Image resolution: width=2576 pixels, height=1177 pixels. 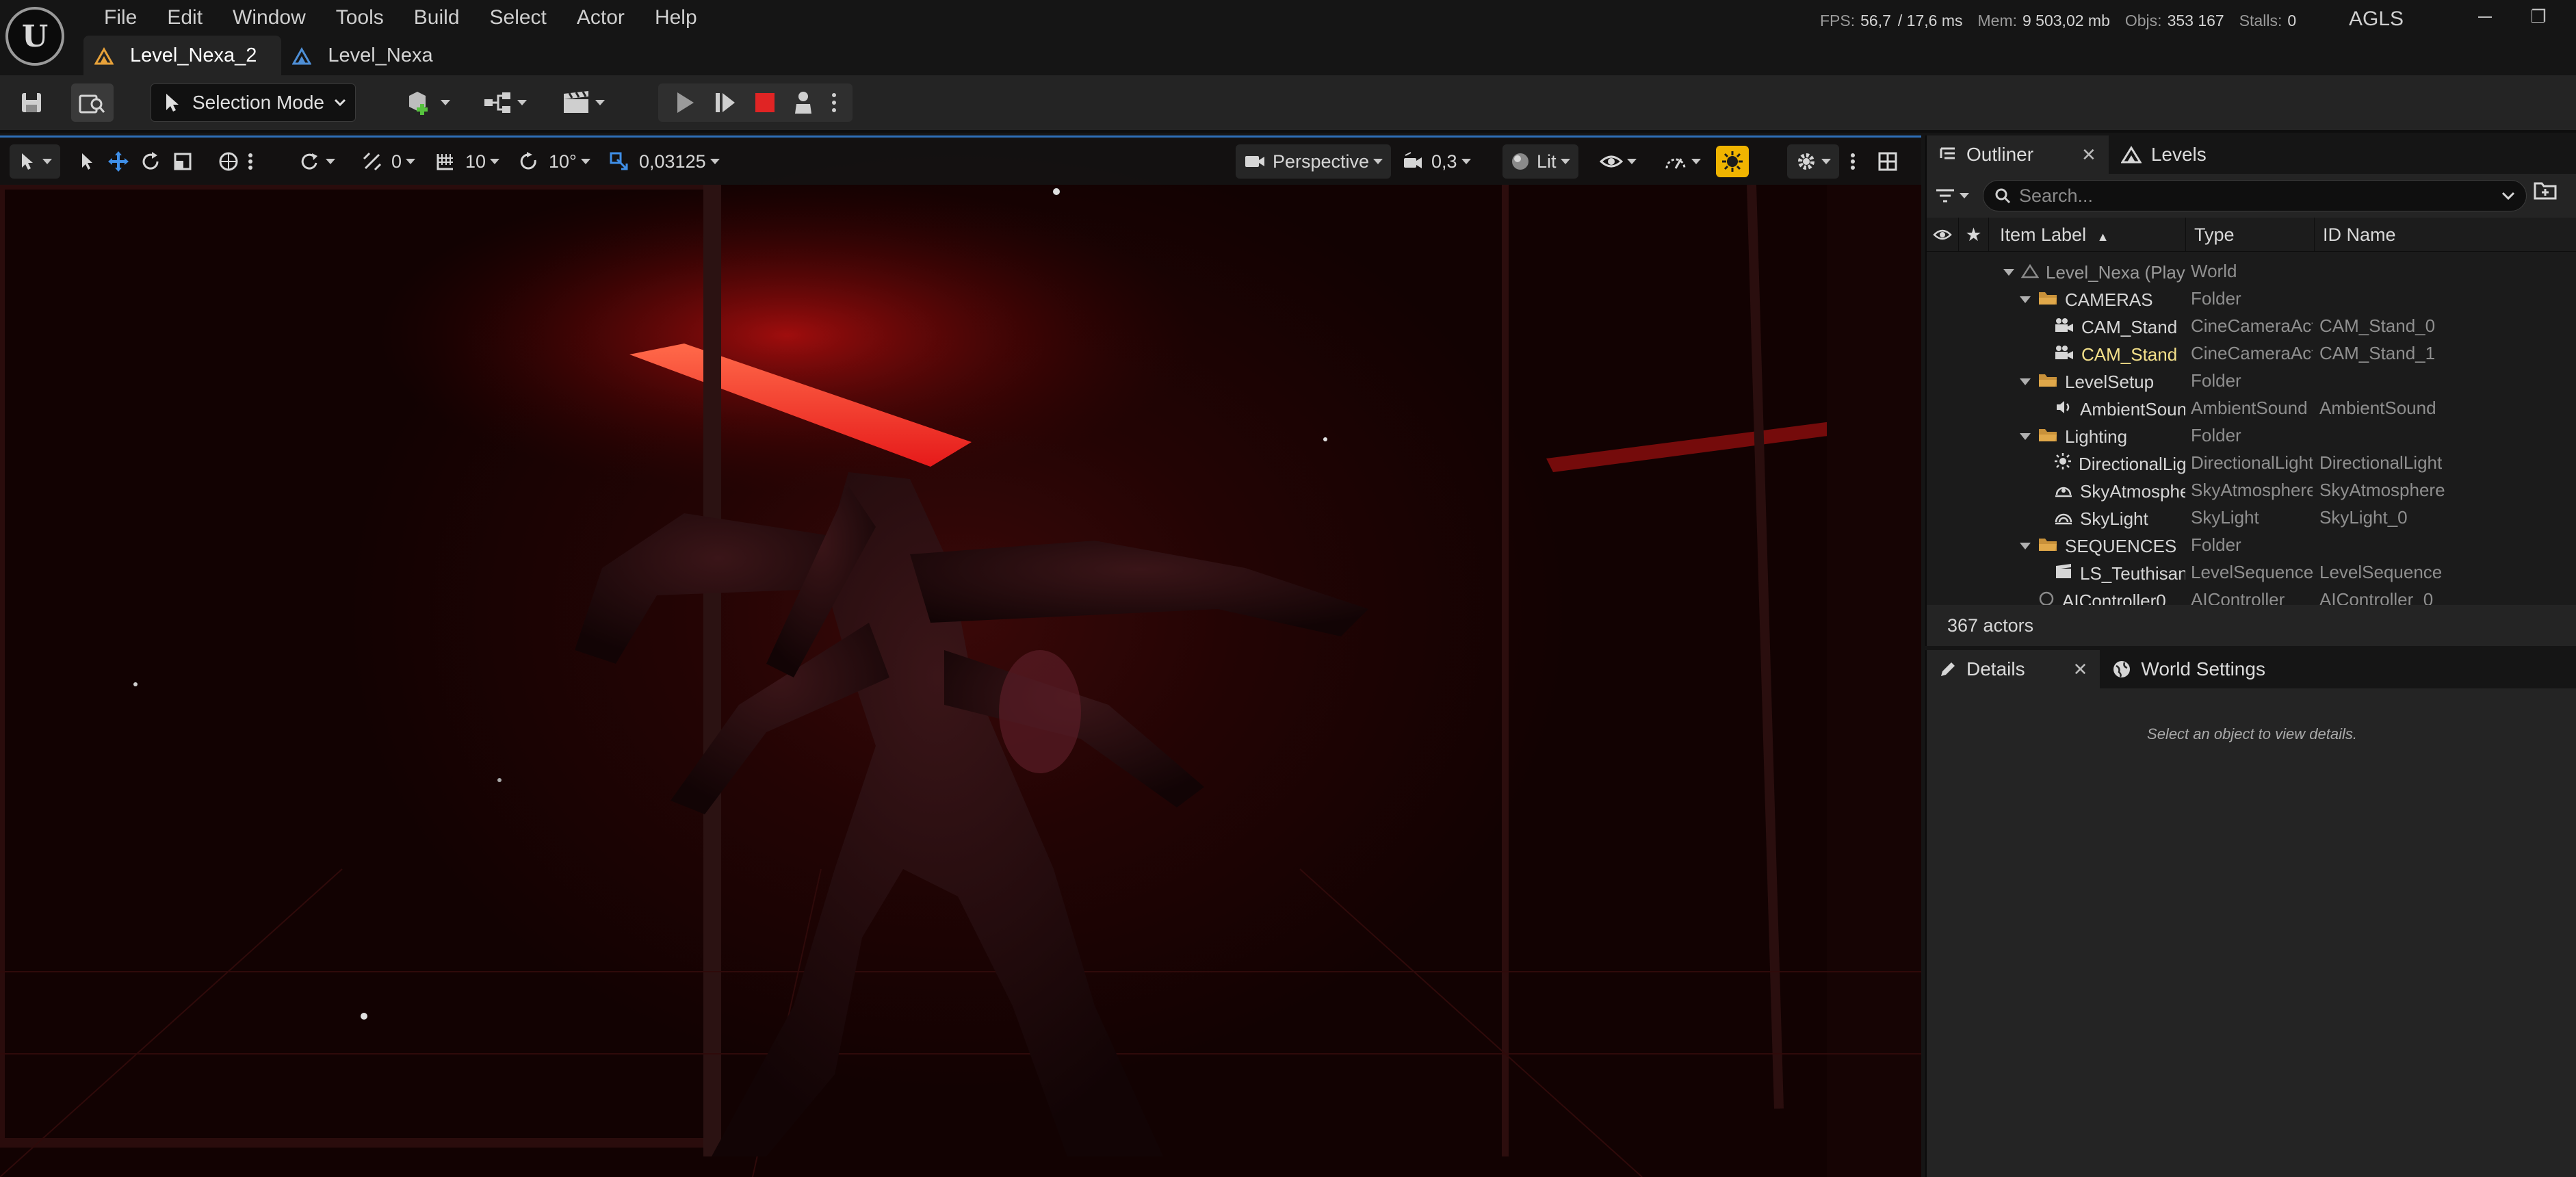 What do you see at coordinates (2143, 20) in the screenshot?
I see `objs-label: Objs:` at bounding box center [2143, 20].